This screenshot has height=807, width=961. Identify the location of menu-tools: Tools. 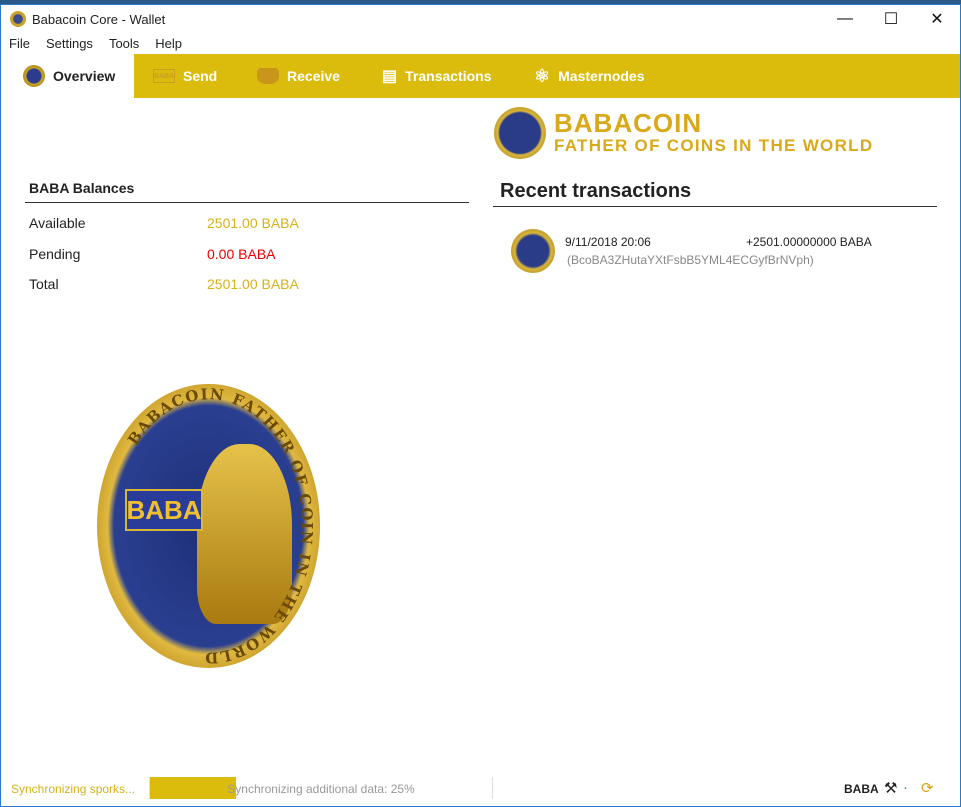
(124, 44).